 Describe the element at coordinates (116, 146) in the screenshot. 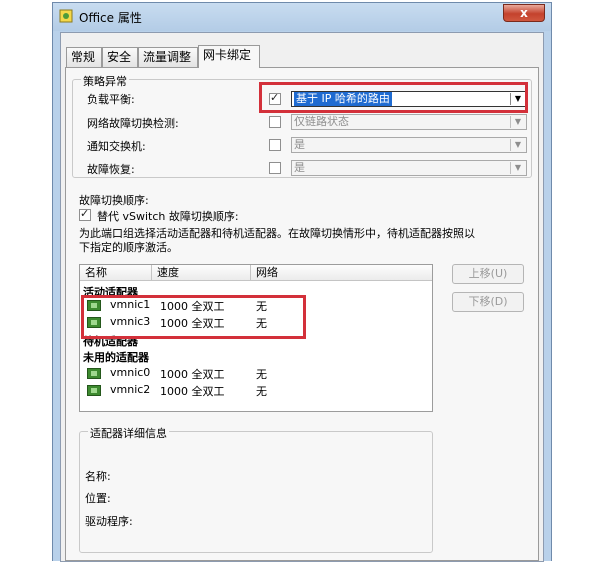

I see `notify-switches-label: 通知交换机:` at that location.